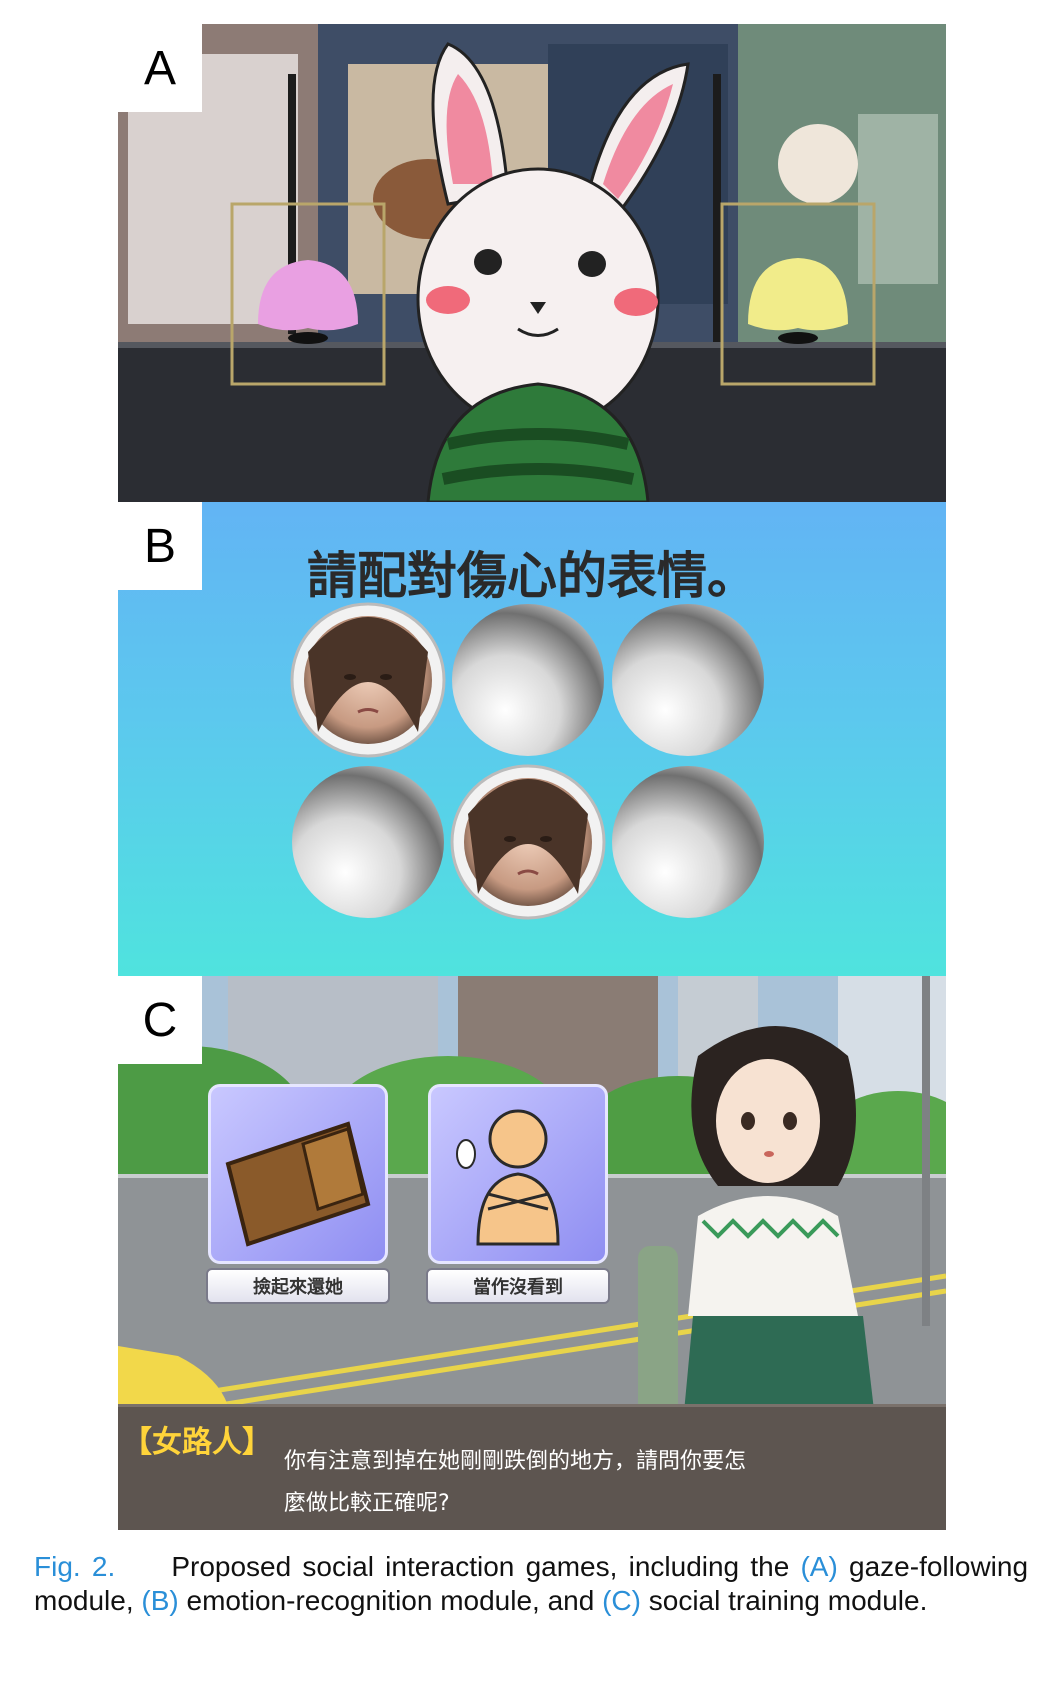  I want to click on choice-card-ignore: 當作沒看到, so click(518, 1194).